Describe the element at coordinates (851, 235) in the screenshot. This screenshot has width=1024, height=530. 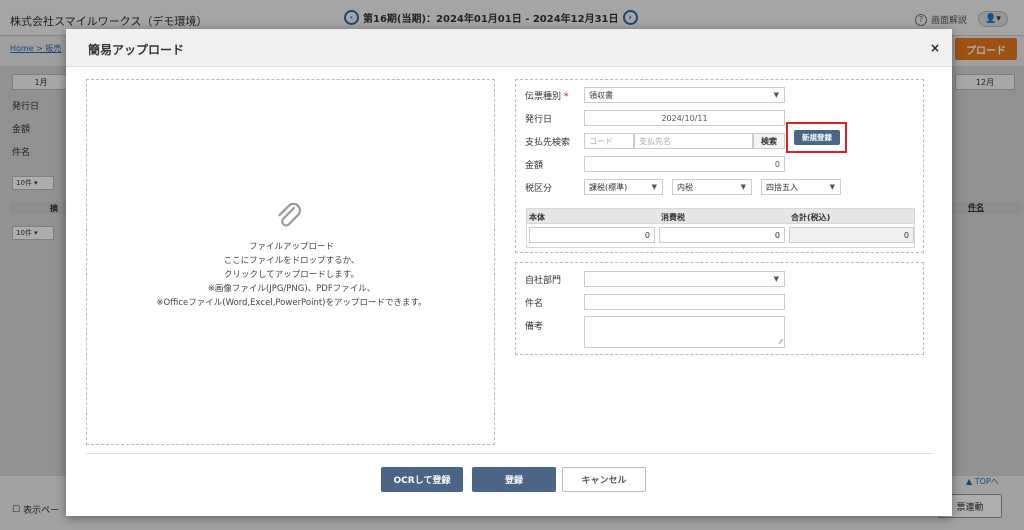
I see `total-amount-field: 0` at that location.